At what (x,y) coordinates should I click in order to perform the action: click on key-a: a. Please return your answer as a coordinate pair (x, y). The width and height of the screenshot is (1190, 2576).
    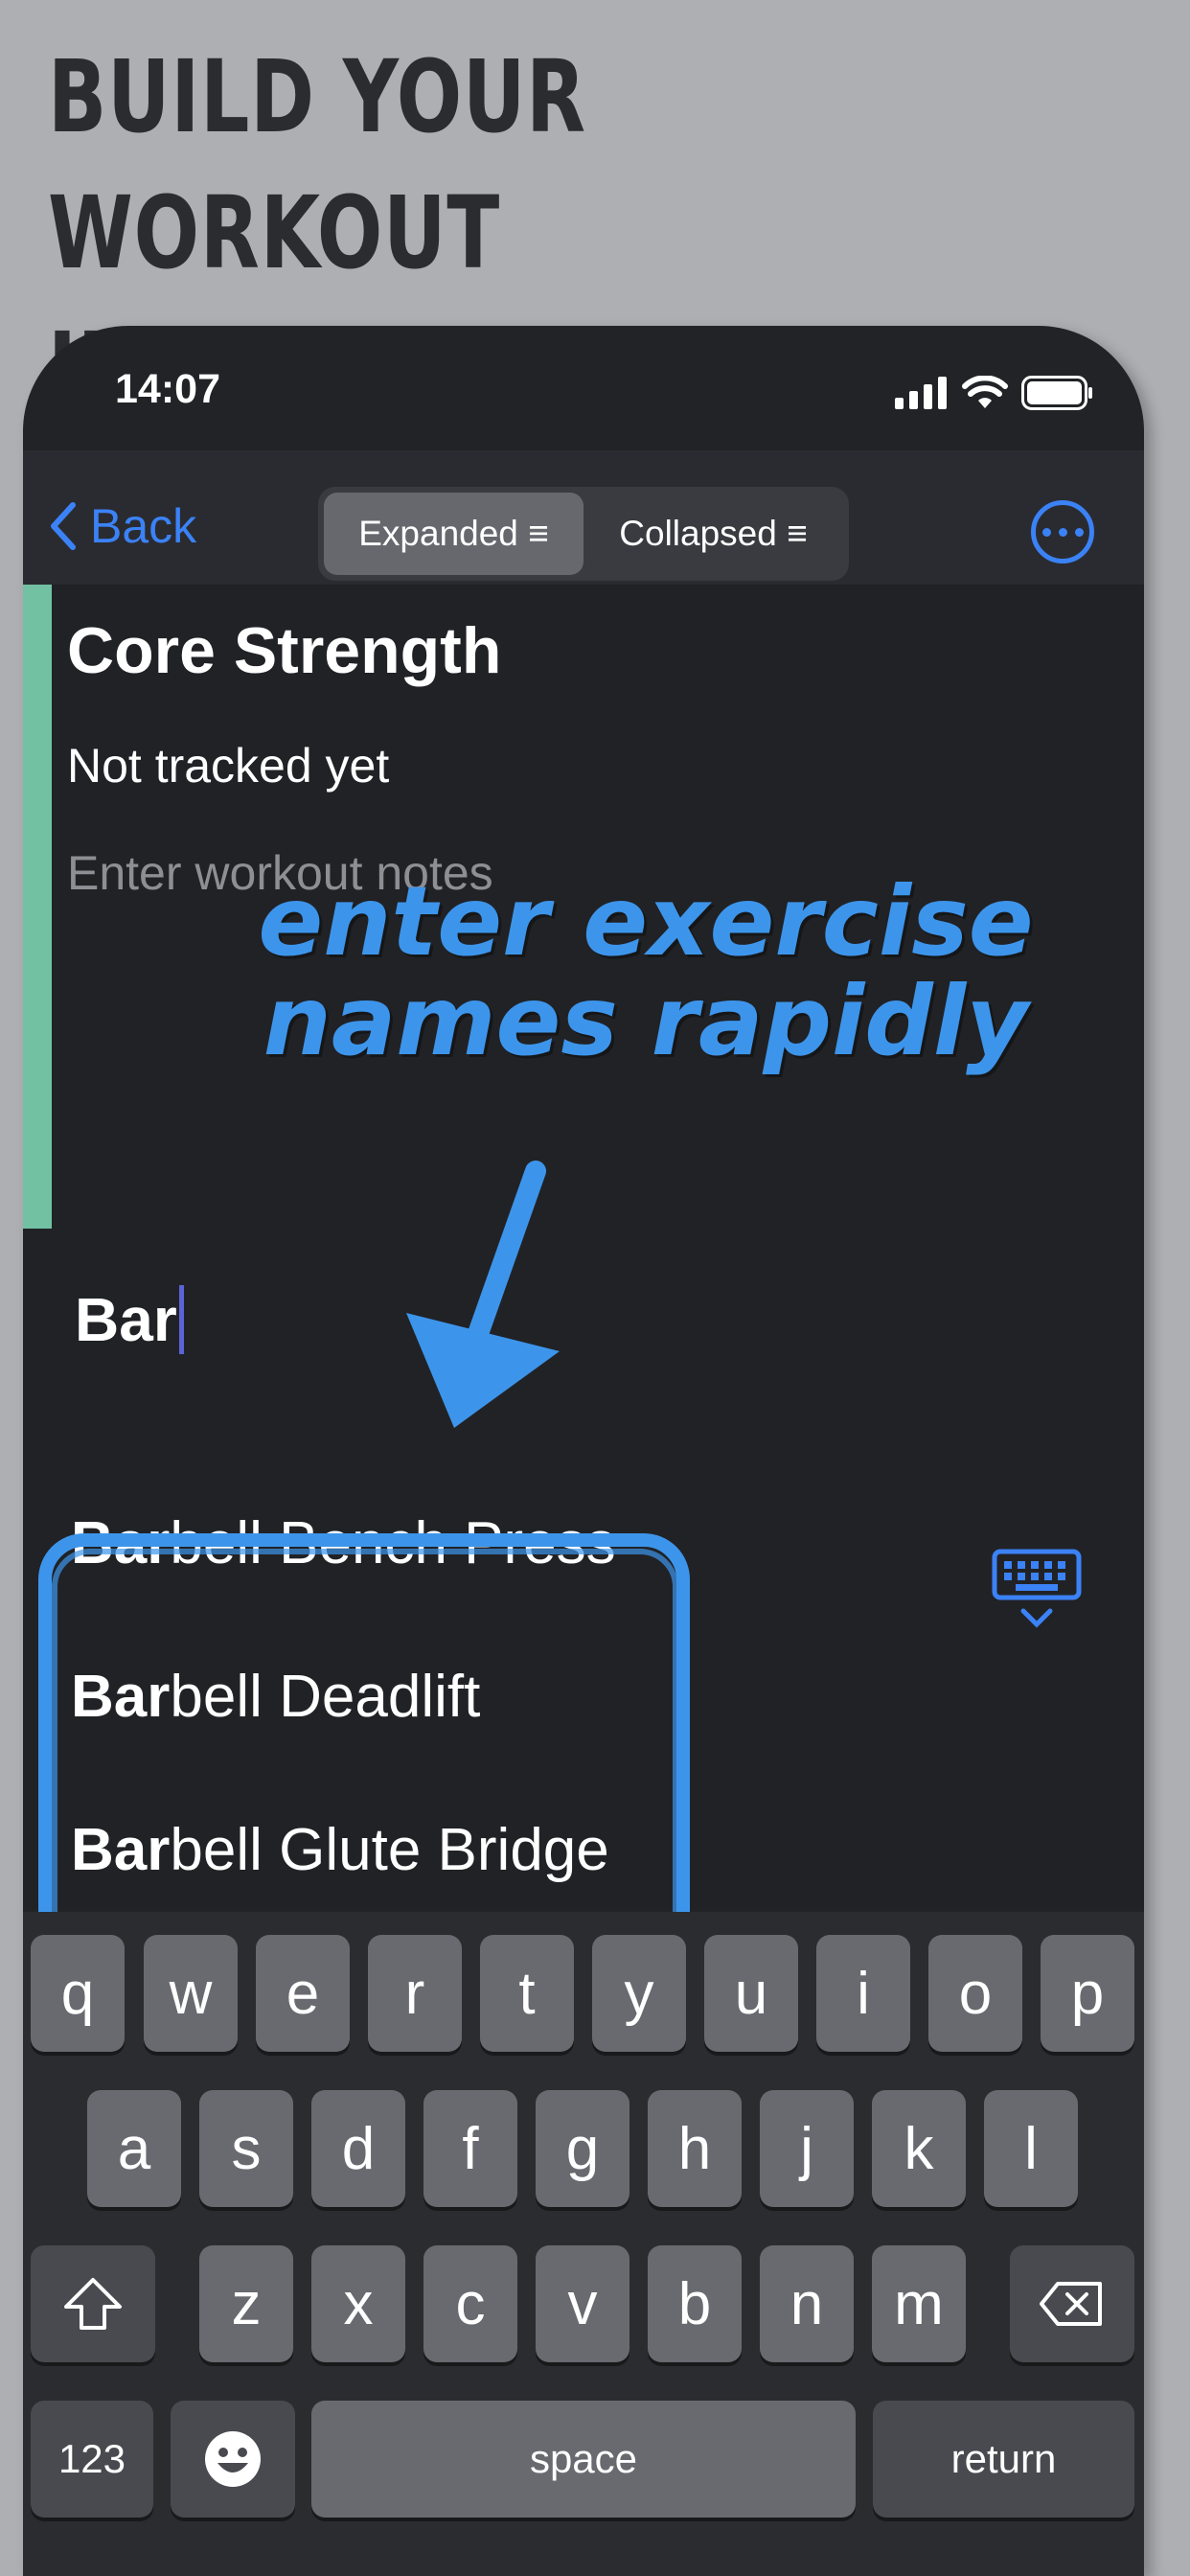
    Looking at the image, I should click on (134, 2148).